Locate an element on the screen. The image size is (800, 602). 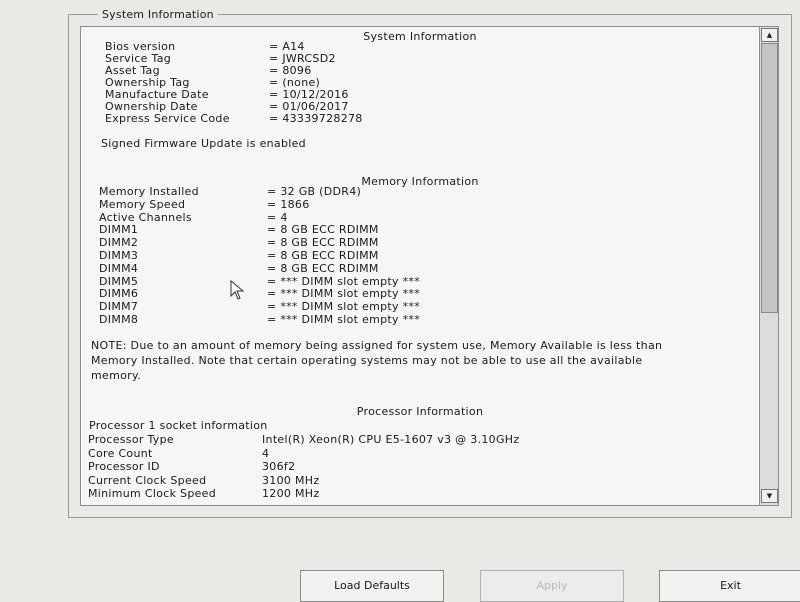
processor-heading: Processor Information is located at coordinates (420, 411).